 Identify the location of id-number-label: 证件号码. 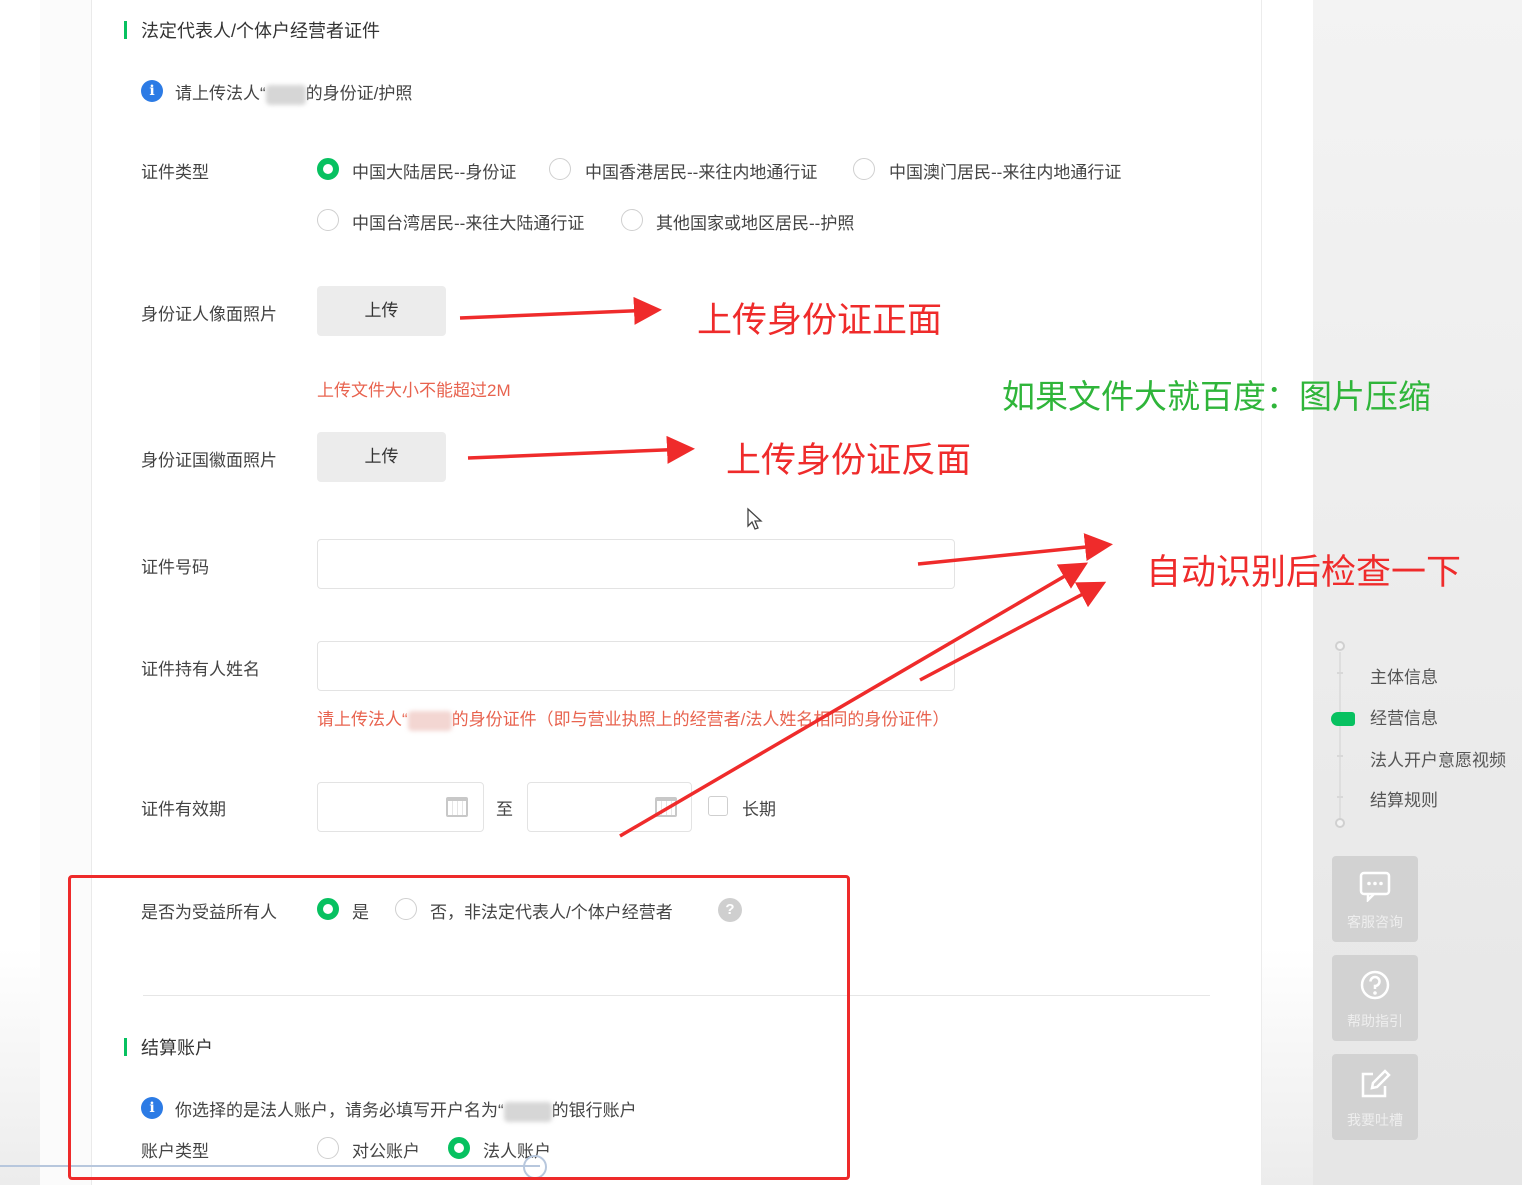
(175, 567).